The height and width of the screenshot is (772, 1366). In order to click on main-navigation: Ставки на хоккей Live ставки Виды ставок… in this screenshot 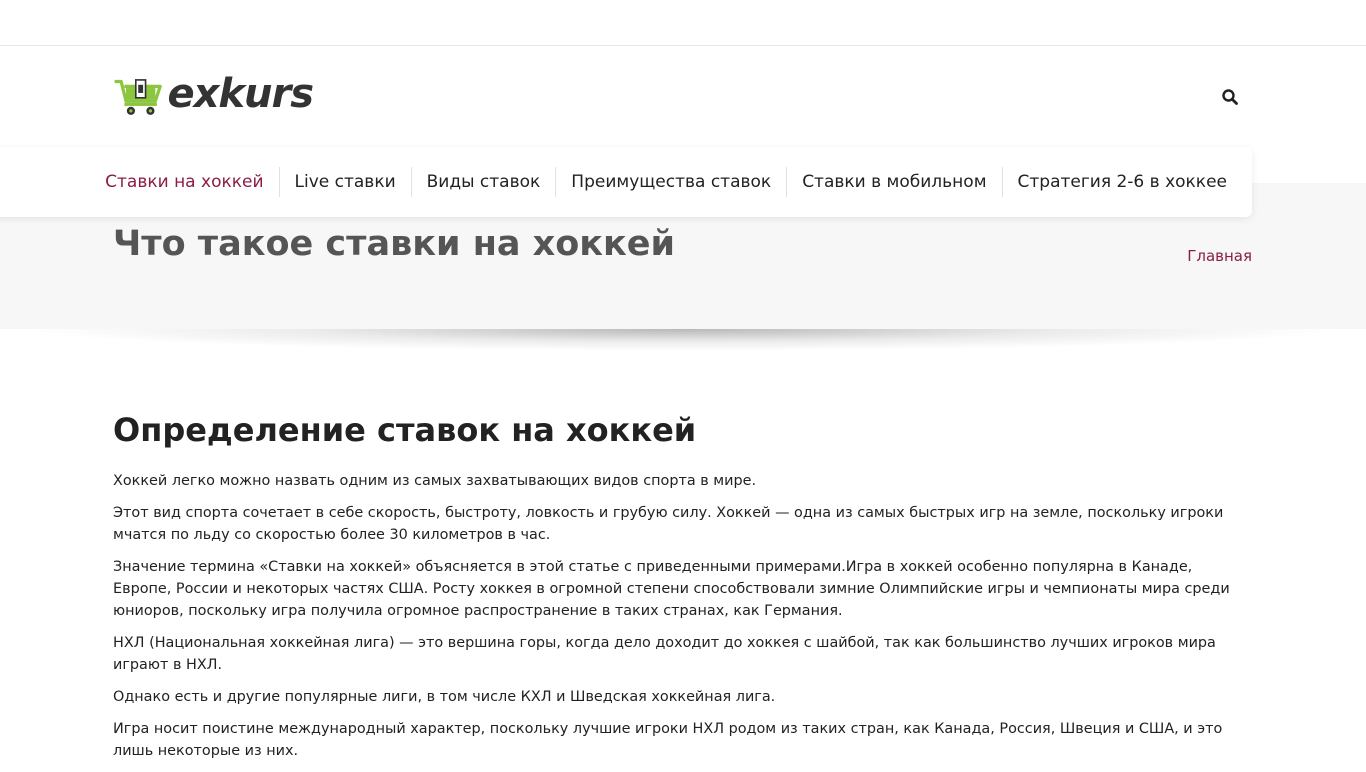, I will do `click(626, 182)`.